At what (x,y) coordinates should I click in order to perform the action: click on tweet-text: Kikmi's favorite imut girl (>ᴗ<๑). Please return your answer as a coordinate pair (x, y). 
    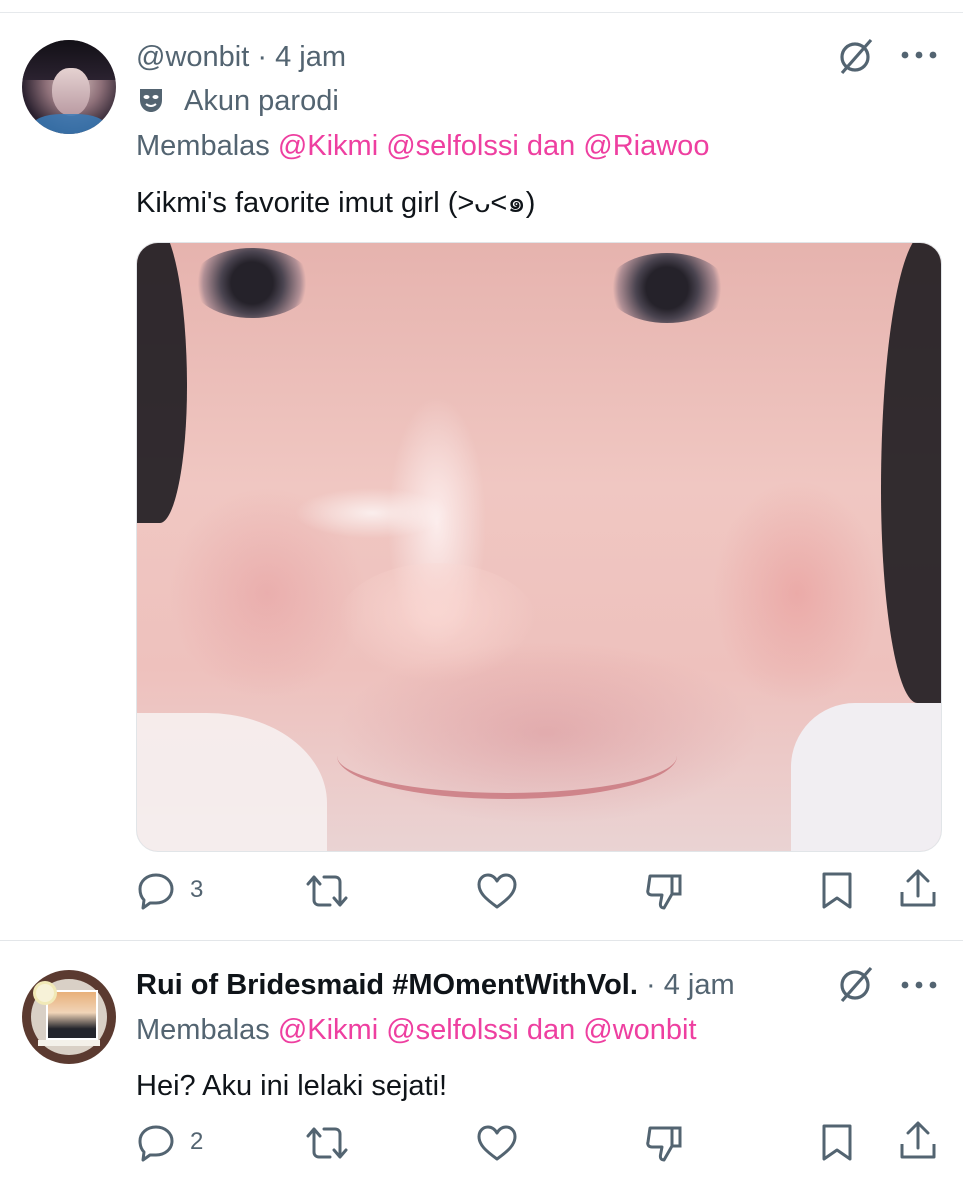
    Looking at the image, I should click on (336, 203).